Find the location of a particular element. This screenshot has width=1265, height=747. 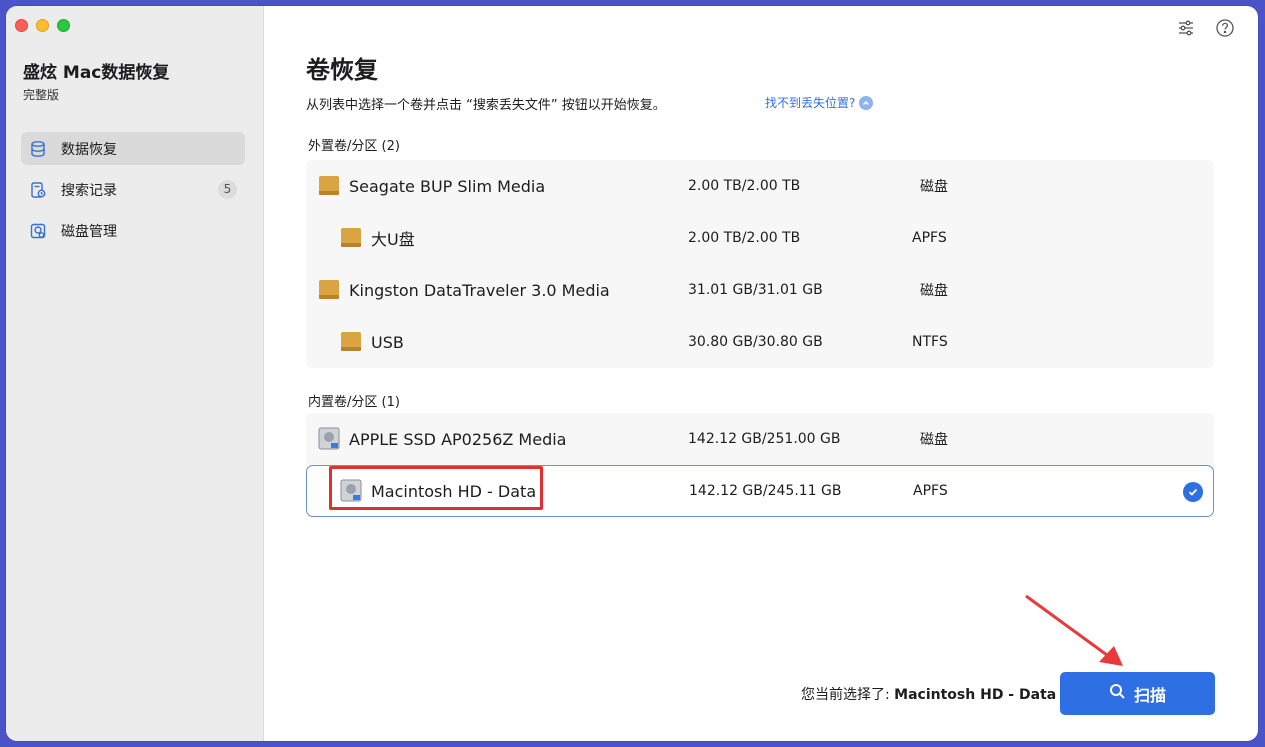

selection-value: Macintosh HD - Data is located at coordinates (975, 695).